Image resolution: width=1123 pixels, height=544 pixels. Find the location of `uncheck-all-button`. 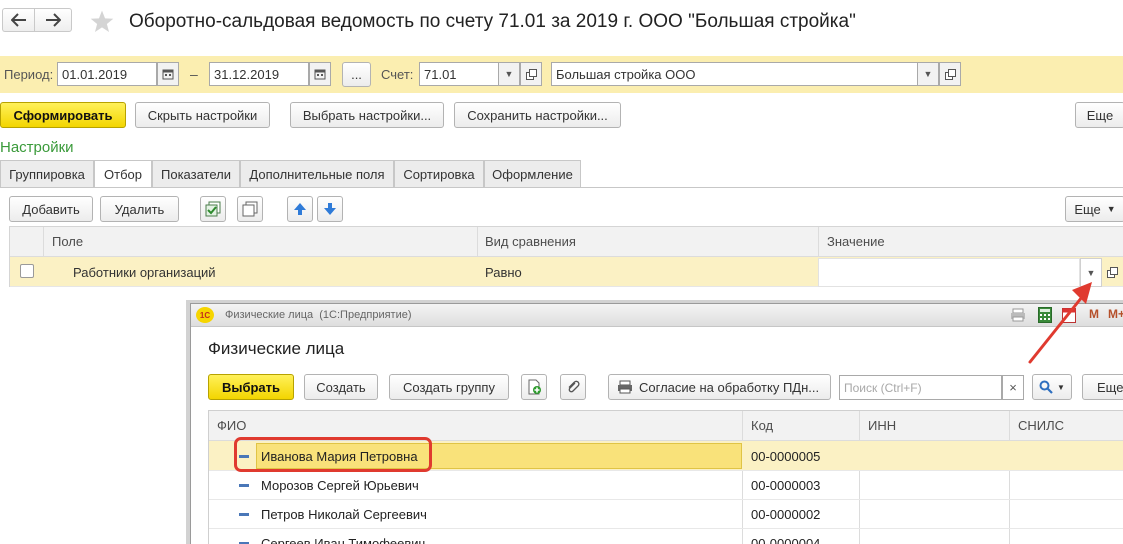

uncheck-all-button is located at coordinates (250, 209).